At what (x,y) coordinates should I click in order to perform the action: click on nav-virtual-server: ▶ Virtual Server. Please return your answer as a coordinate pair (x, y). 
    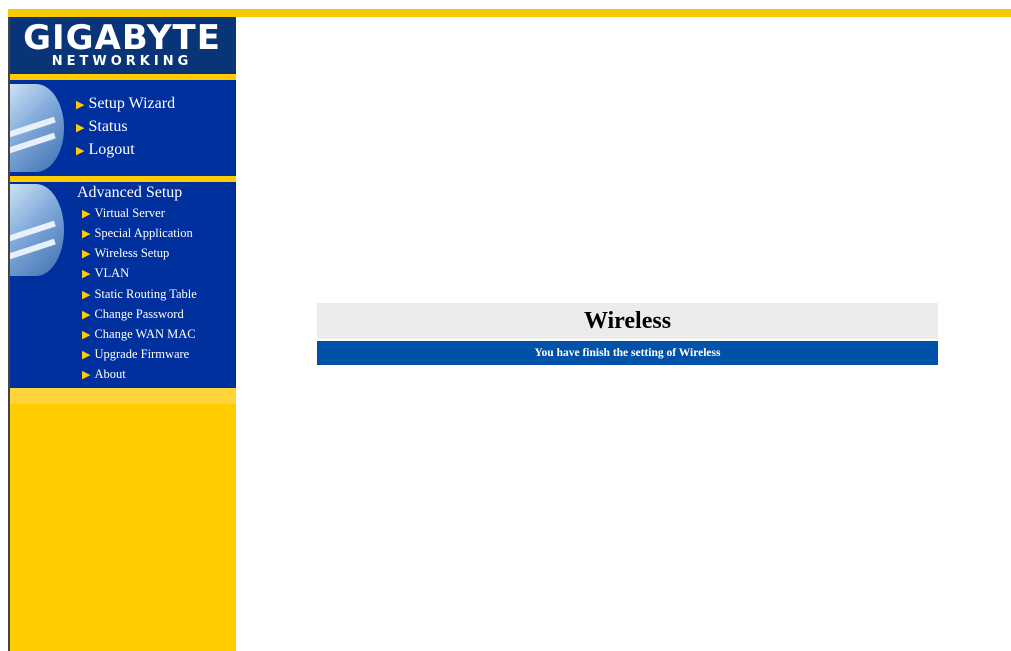
    Looking at the image, I should click on (123, 214).